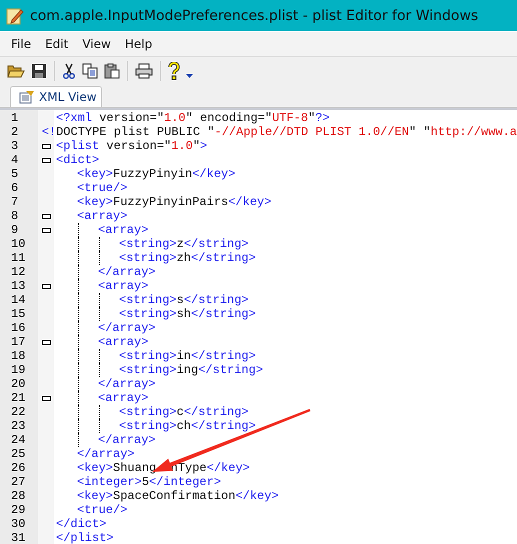  I want to click on scissors-icon, so click(69, 71).